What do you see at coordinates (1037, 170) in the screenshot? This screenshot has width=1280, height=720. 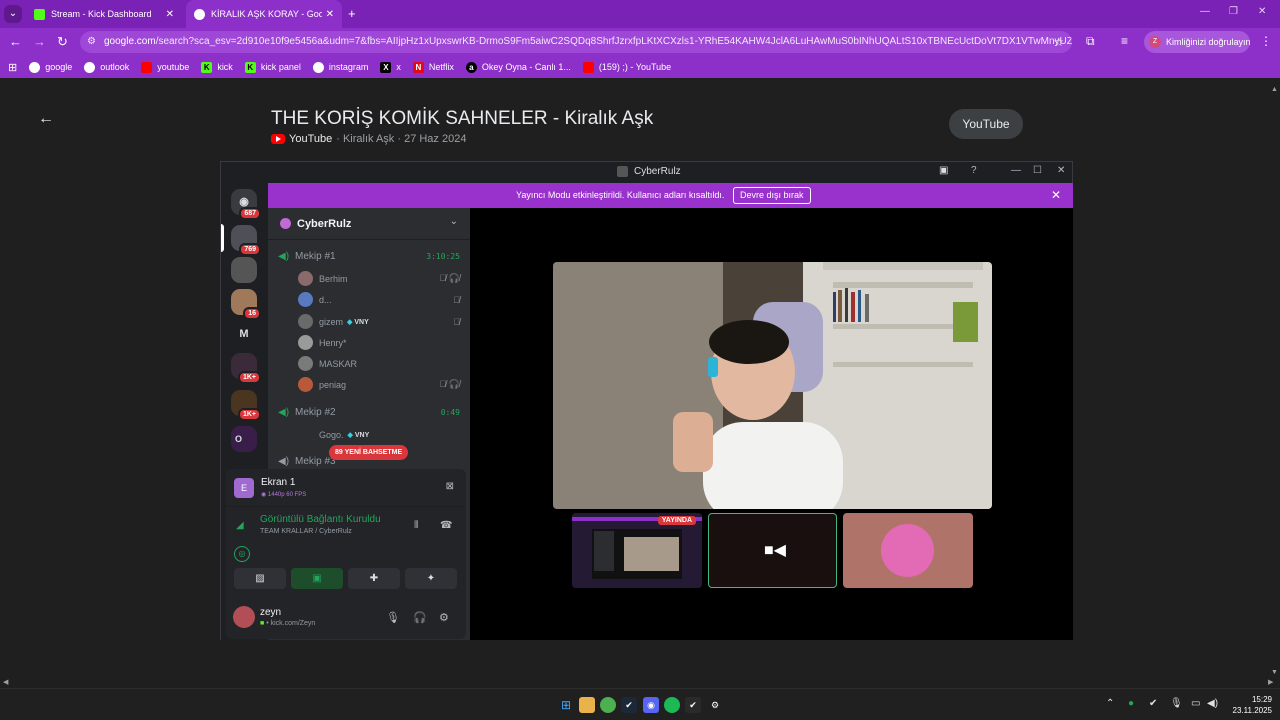 I see `maximize-icon: ☐` at bounding box center [1037, 170].